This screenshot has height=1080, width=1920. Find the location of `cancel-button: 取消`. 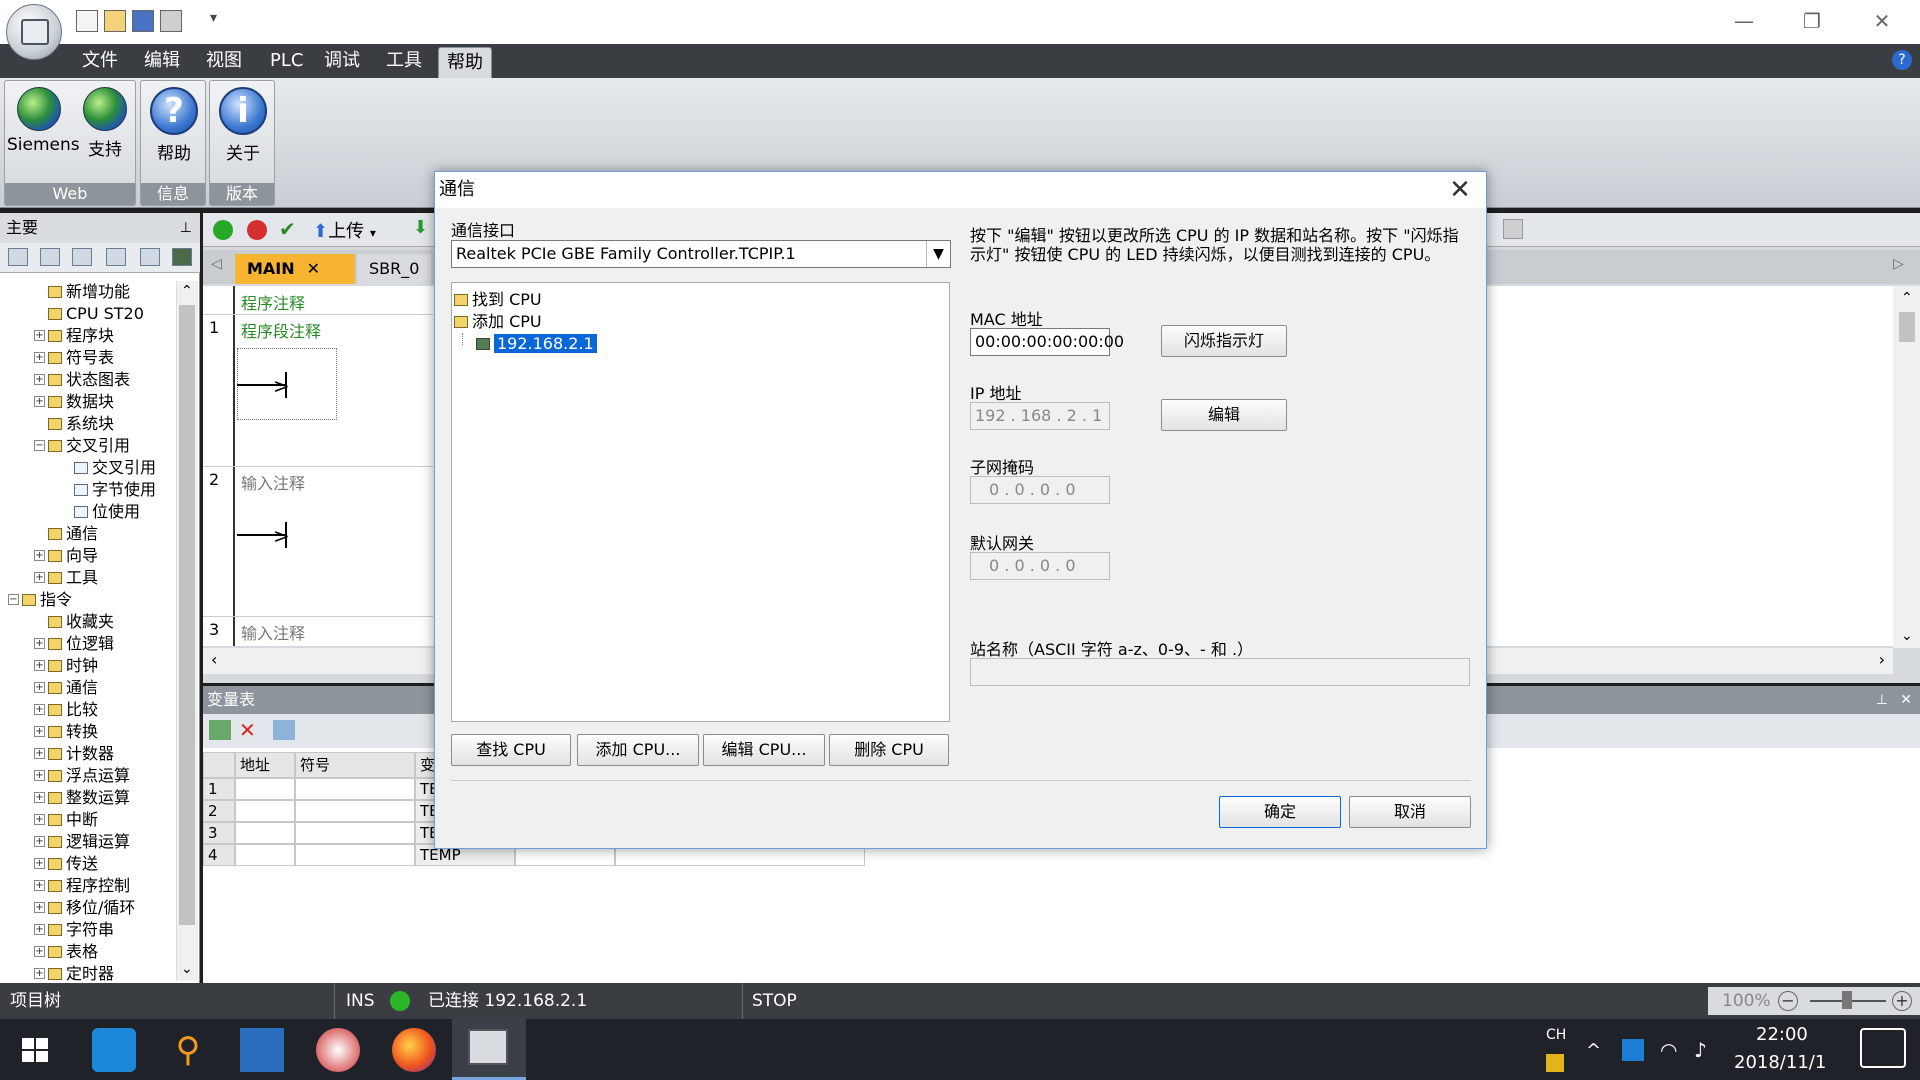

cancel-button: 取消 is located at coordinates (1410, 812).